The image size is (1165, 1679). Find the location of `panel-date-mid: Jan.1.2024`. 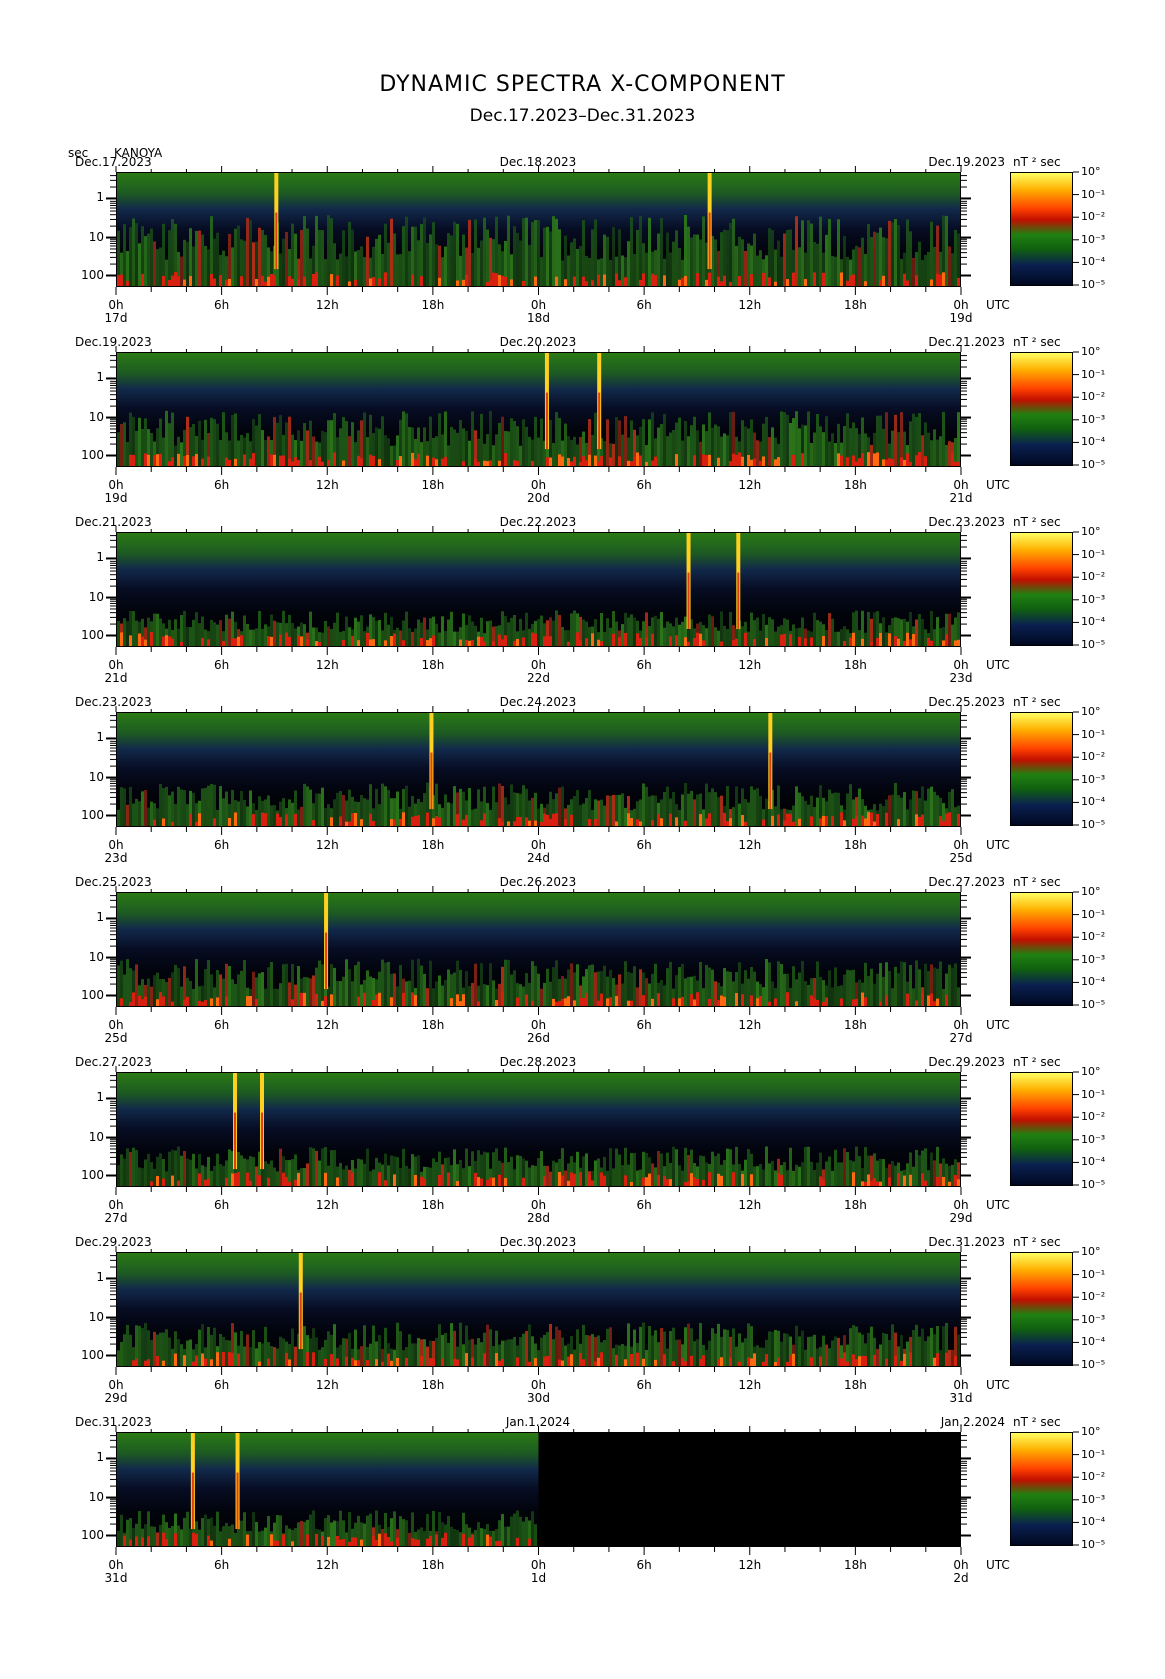

panel-date-mid: Jan.1.2024 is located at coordinates (538, 1422).